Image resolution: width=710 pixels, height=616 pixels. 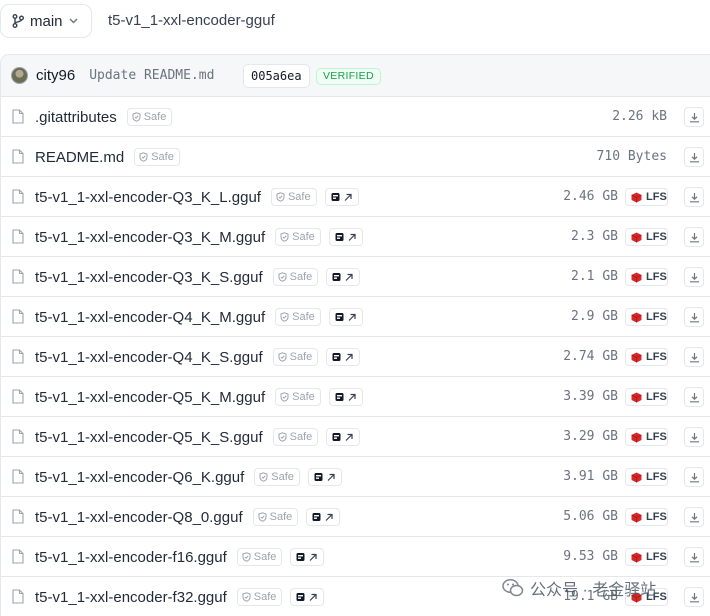 I want to click on file-name-link: README.md, so click(x=79, y=157).